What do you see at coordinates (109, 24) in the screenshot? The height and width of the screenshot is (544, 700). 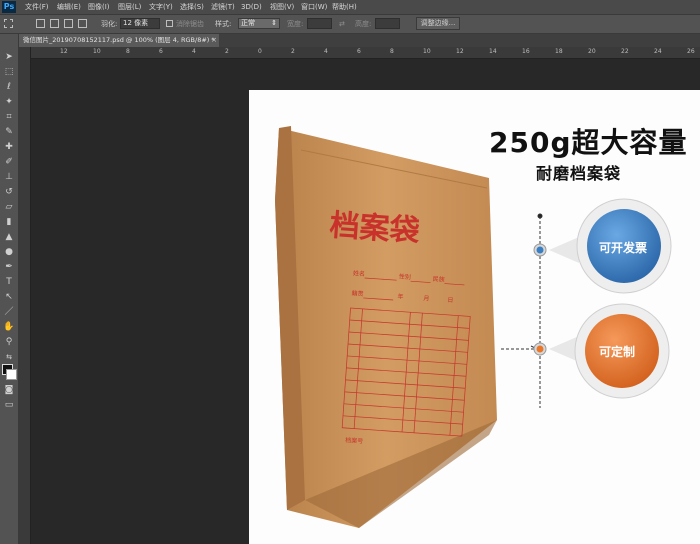 I see `feather-label: 羽化:` at bounding box center [109, 24].